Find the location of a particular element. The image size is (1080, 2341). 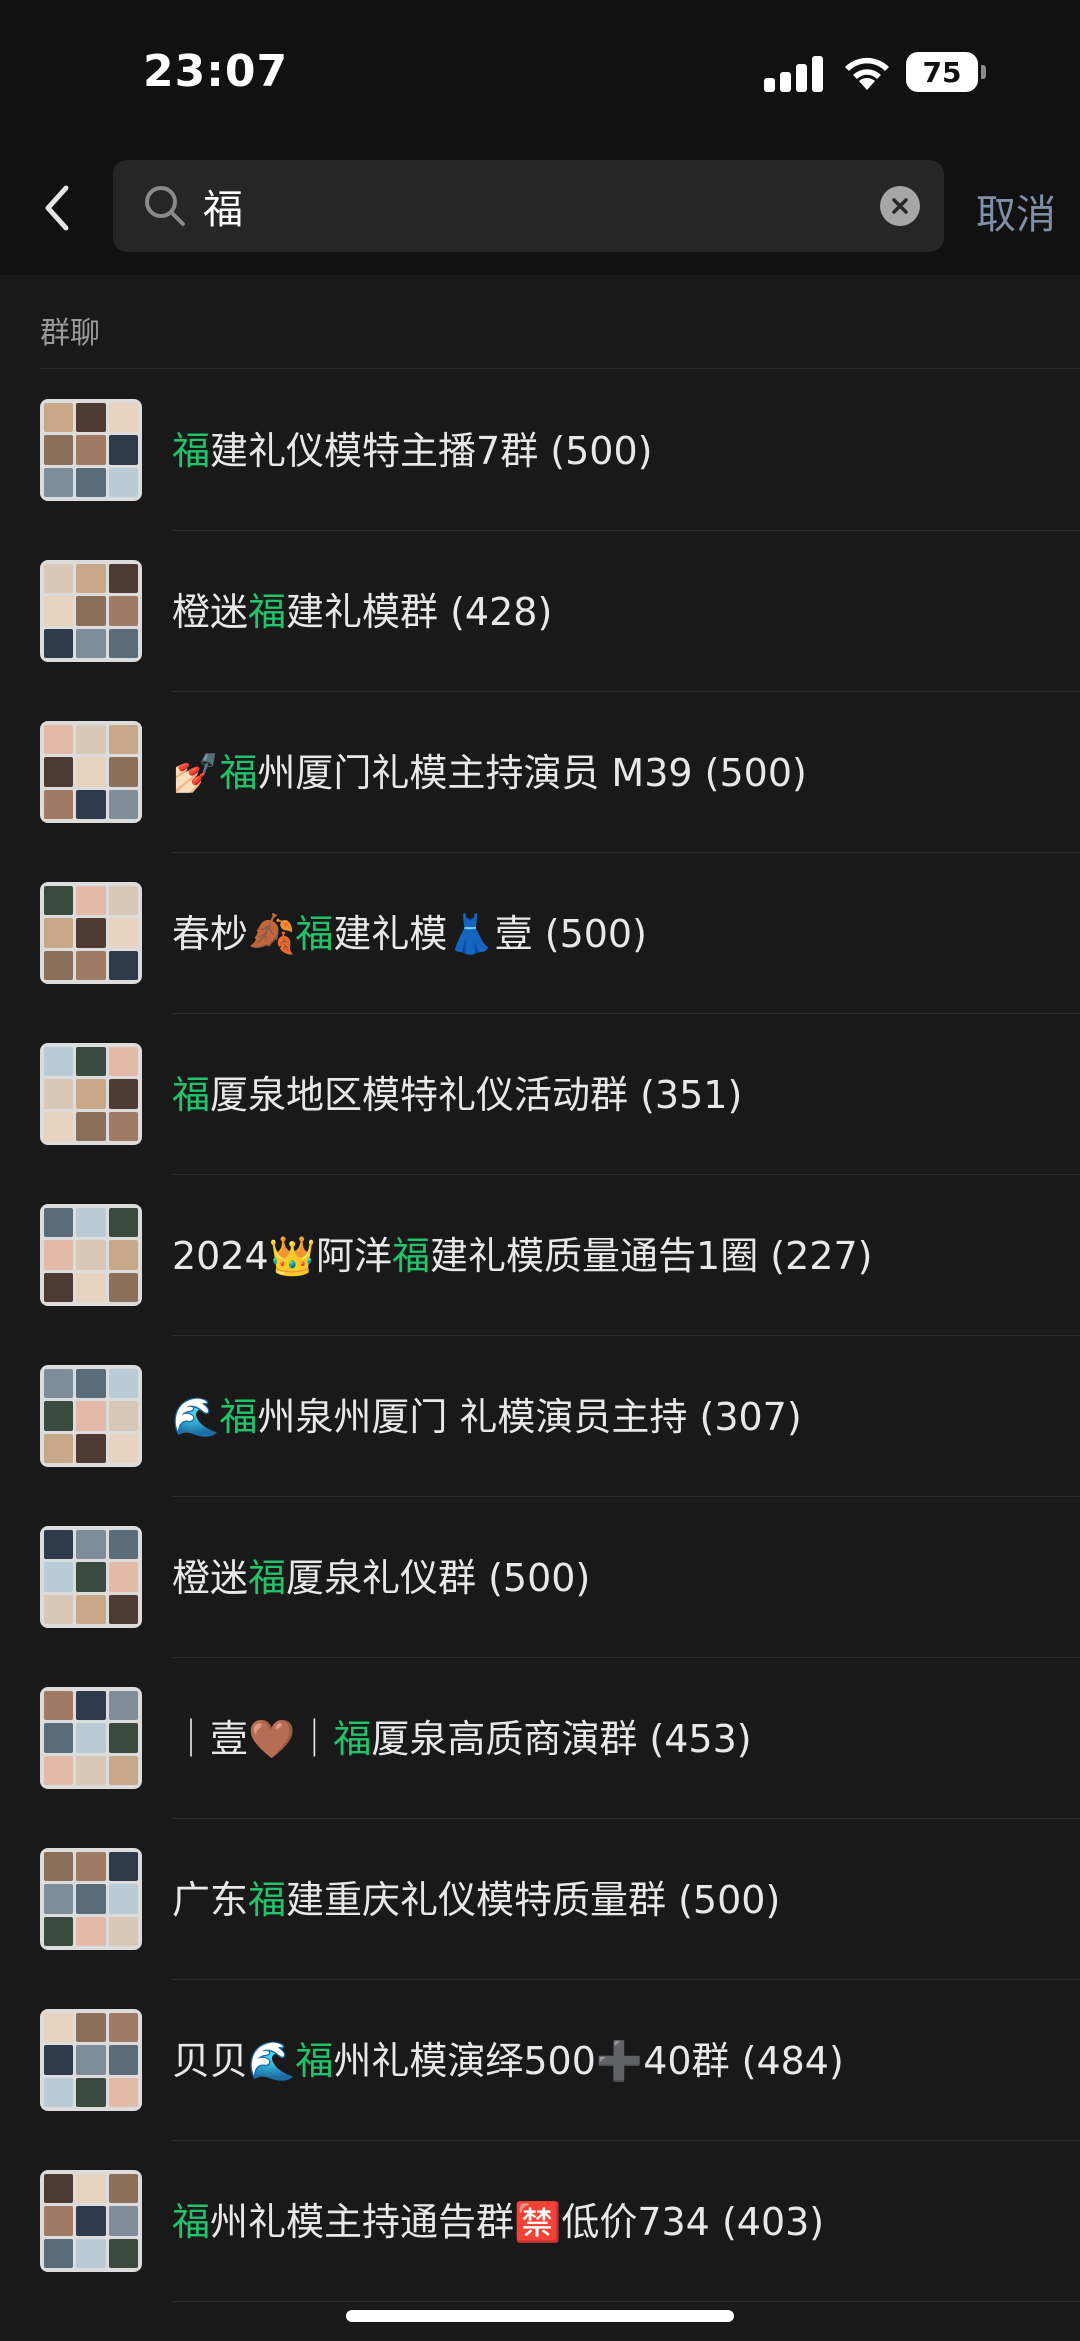

group-name-text: 贝贝🌊 is located at coordinates (234, 2061).